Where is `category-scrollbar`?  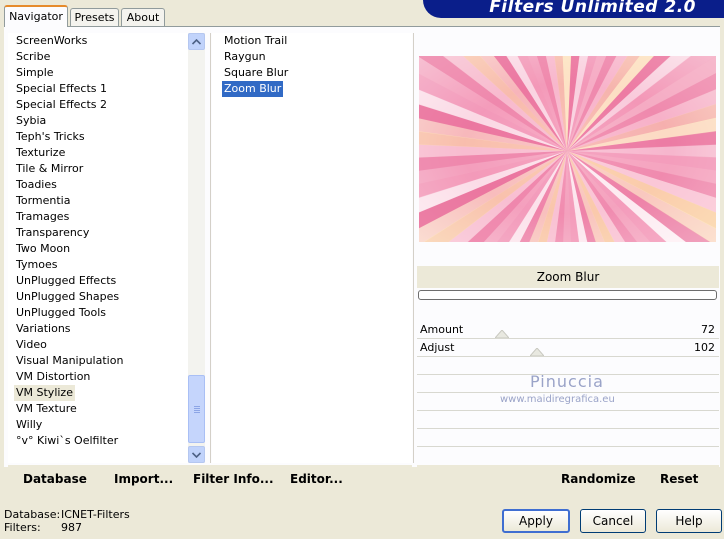
category-scrollbar is located at coordinates (196, 248).